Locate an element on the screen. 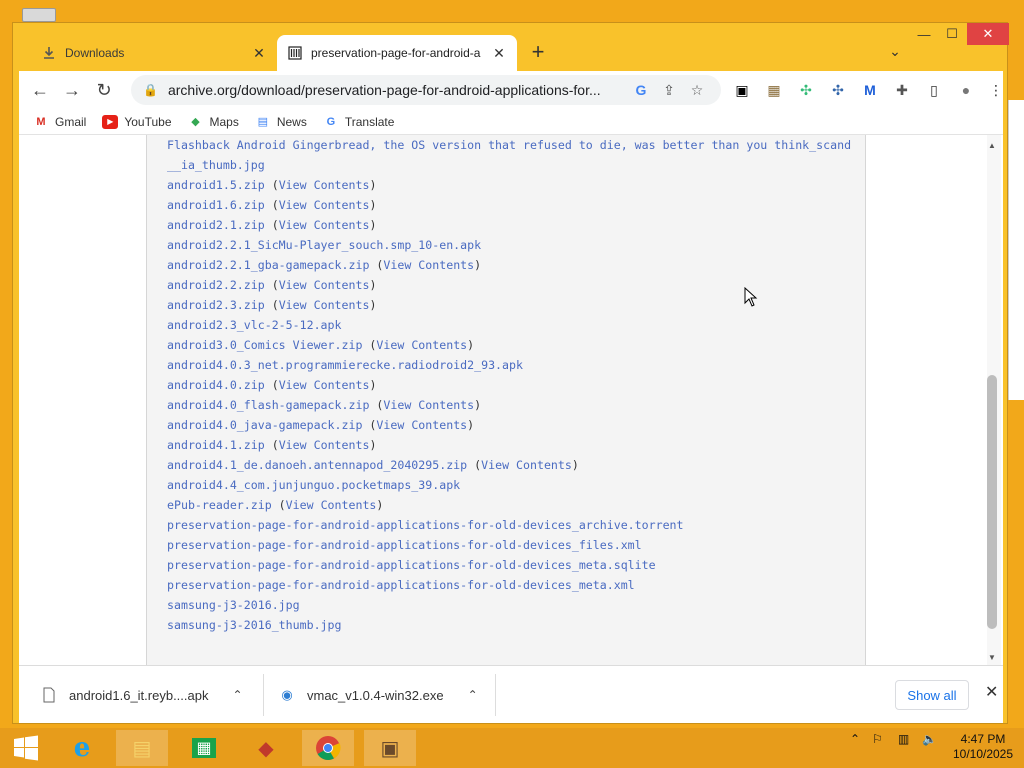 This screenshot has height=768, width=1024. volume-icon: 🔈 is located at coordinates (929, 739).